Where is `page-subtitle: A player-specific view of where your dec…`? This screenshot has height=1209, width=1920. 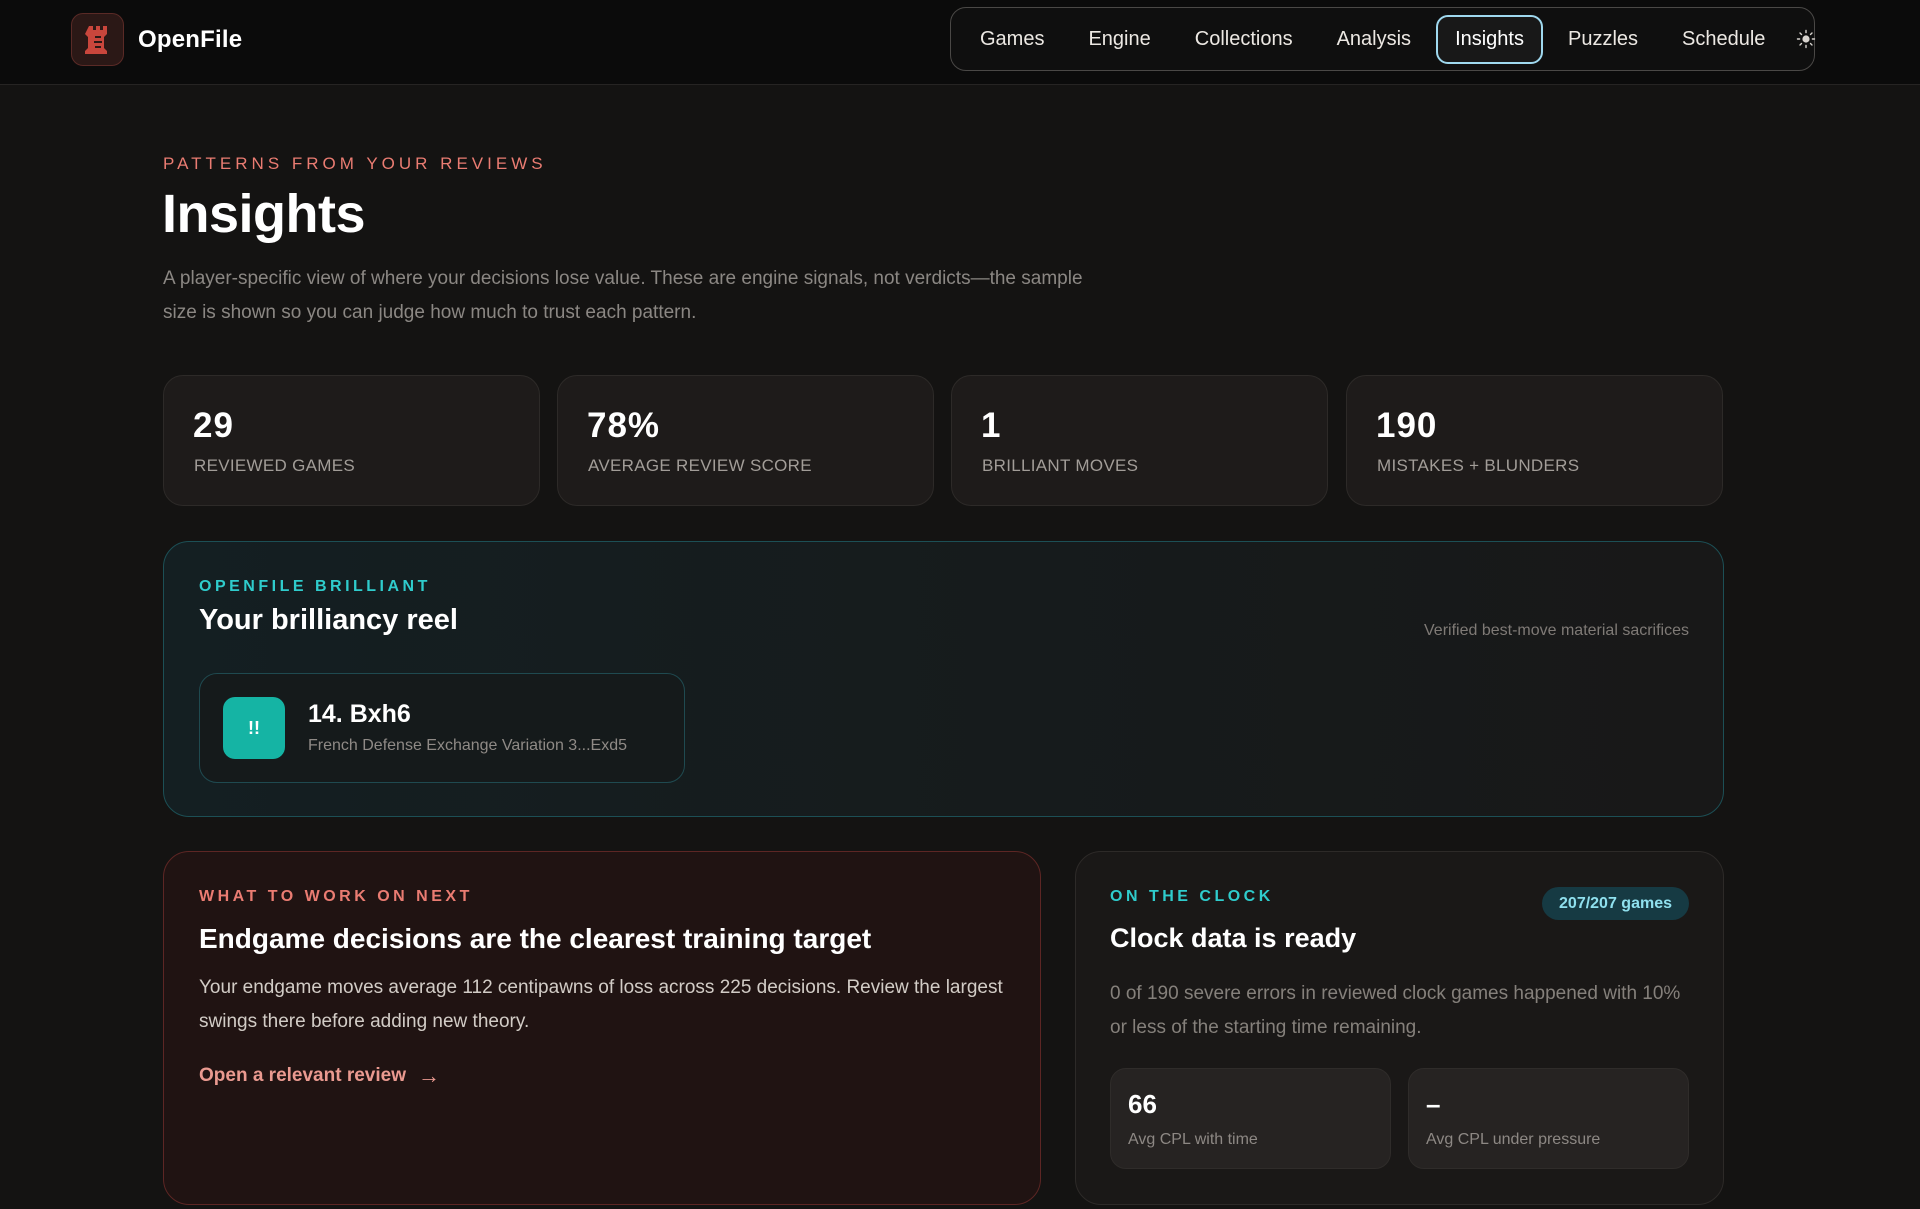 page-subtitle: A player-specific view of where your dec… is located at coordinates (623, 295).